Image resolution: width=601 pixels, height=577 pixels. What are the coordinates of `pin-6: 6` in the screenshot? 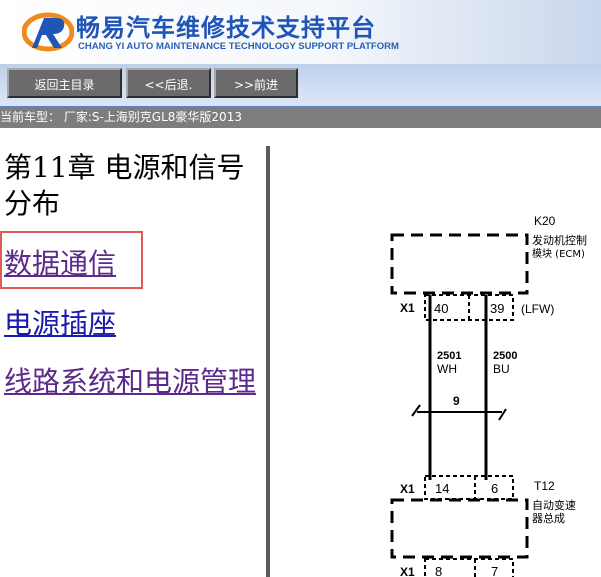 It's located at (494, 488).